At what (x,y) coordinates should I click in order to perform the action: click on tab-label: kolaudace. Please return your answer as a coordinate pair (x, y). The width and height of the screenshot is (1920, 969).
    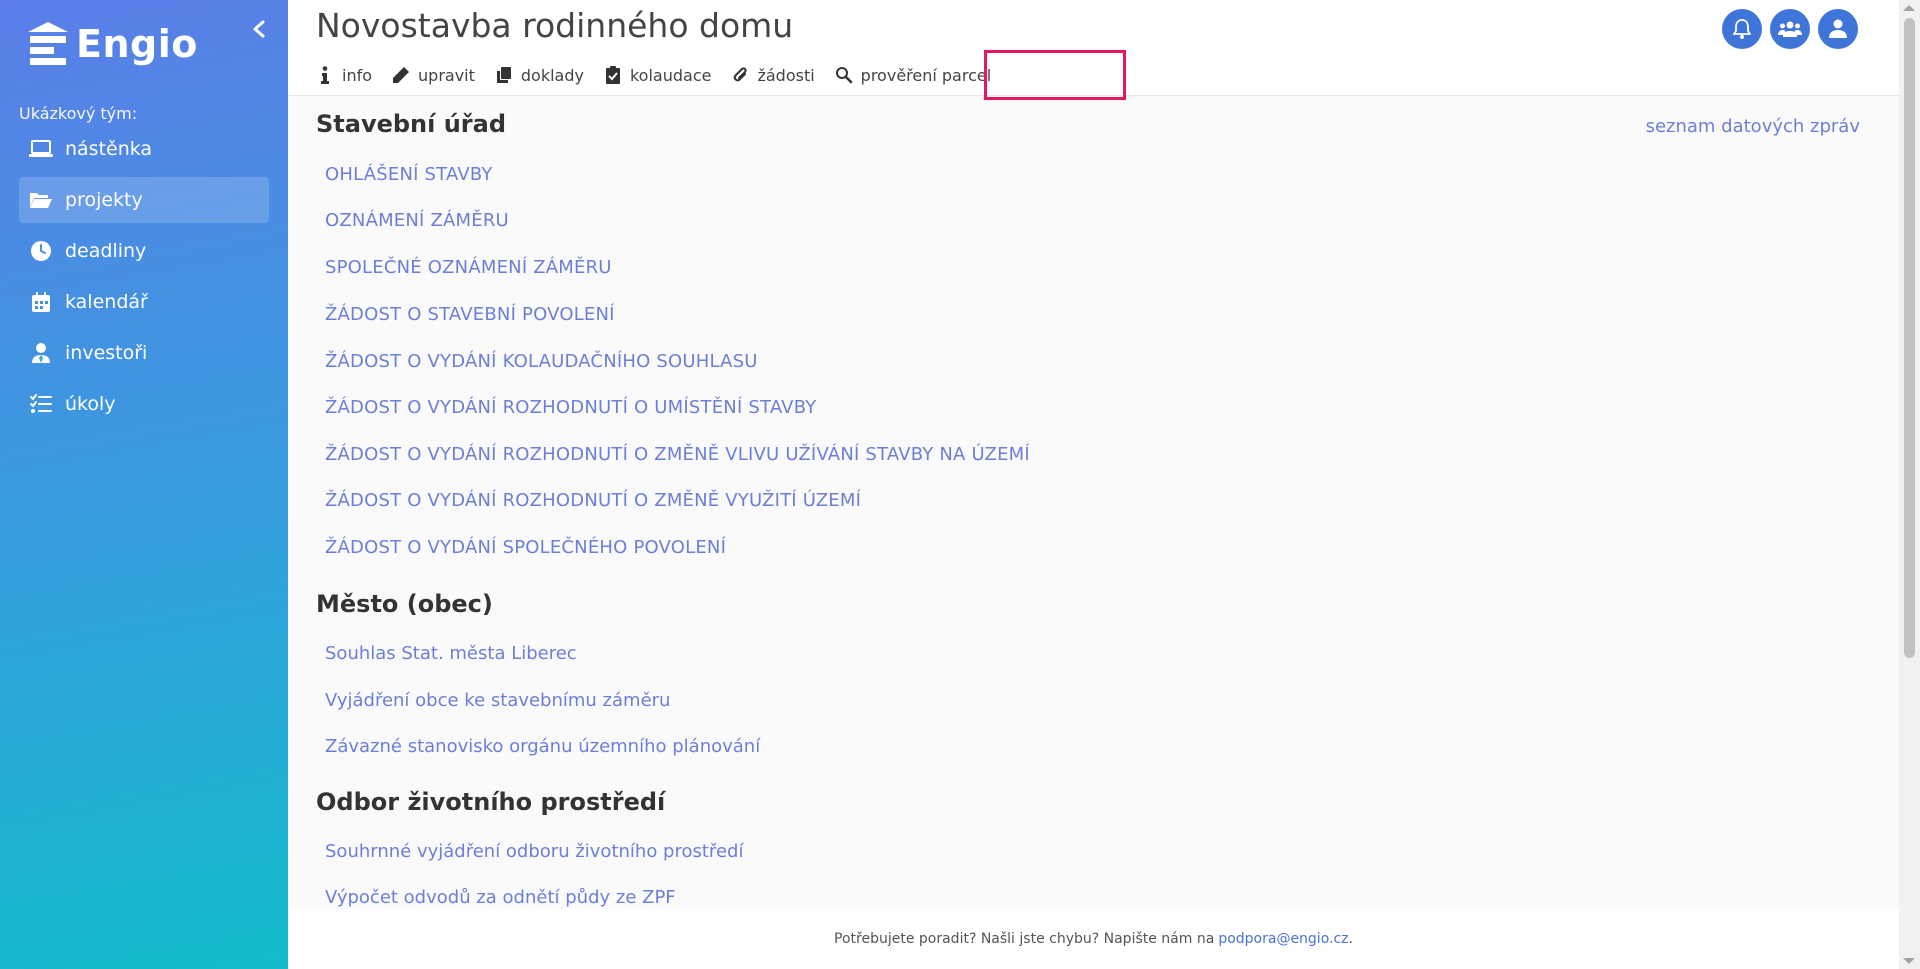
    Looking at the image, I should click on (670, 75).